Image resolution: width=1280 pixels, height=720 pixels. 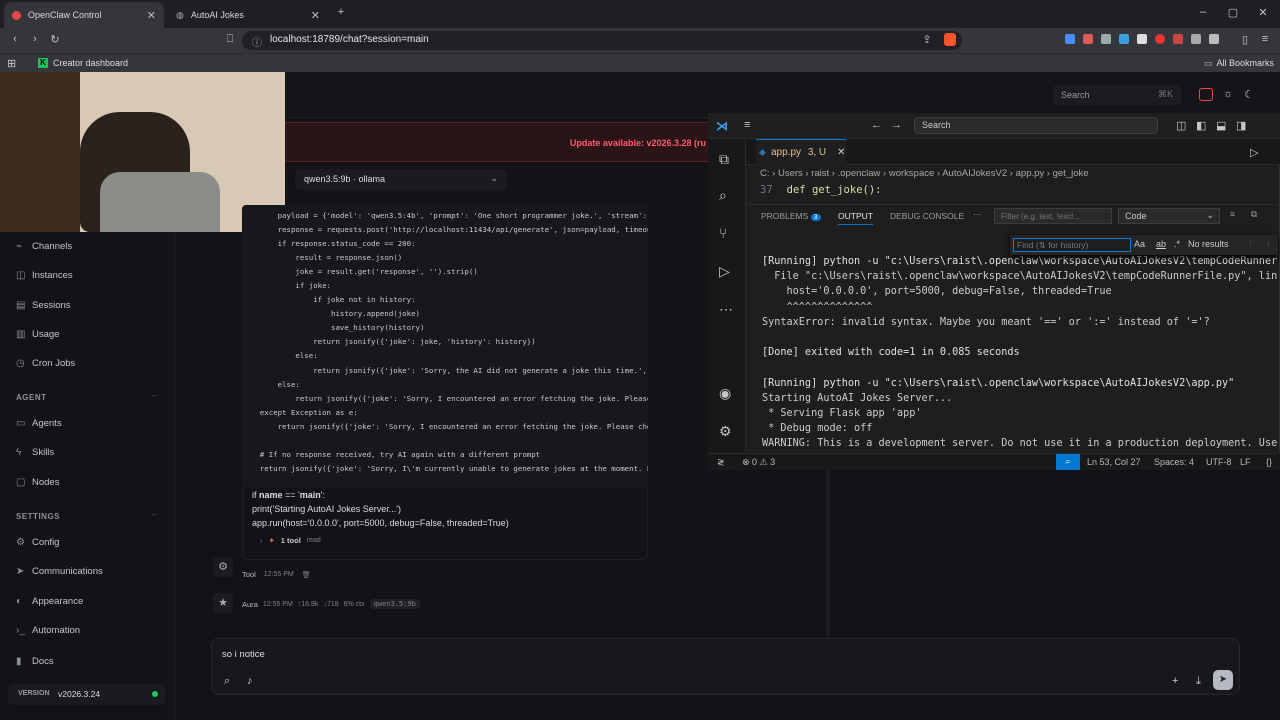 I want to click on sidebar-item-usage: ▥ Usage, so click(x=37, y=334).